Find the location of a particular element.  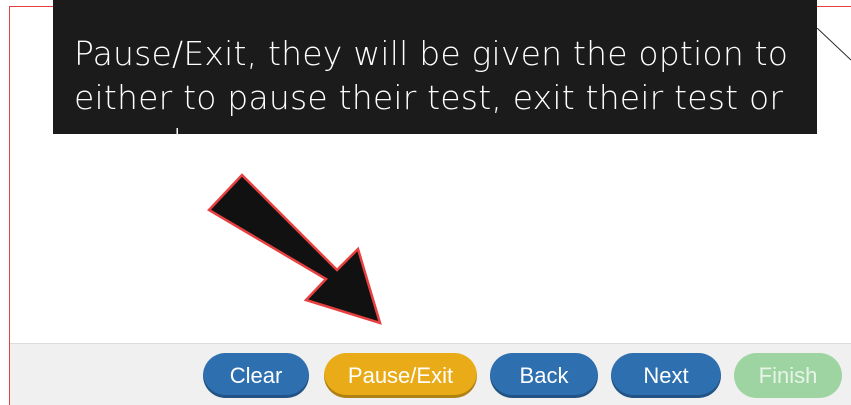

next-button: Next is located at coordinates (666, 375).